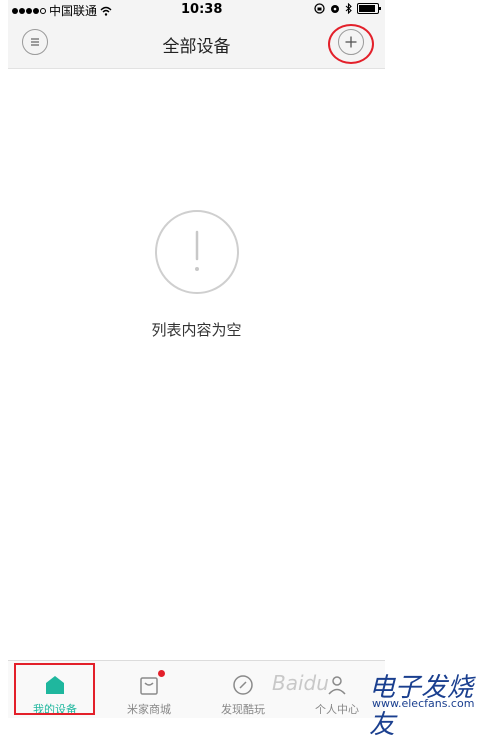 Image resolution: width=482 pixels, height=741 pixels. What do you see at coordinates (55, 685) in the screenshot?
I see `home-icon` at bounding box center [55, 685].